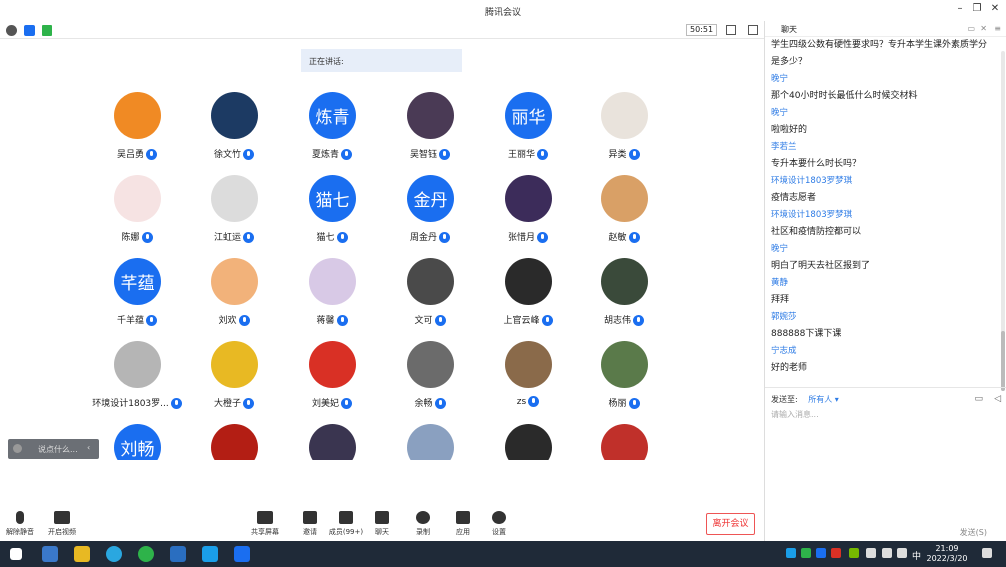 The image size is (1006, 567). Describe the element at coordinates (310, 517) in the screenshot. I see `invite-icon` at that location.